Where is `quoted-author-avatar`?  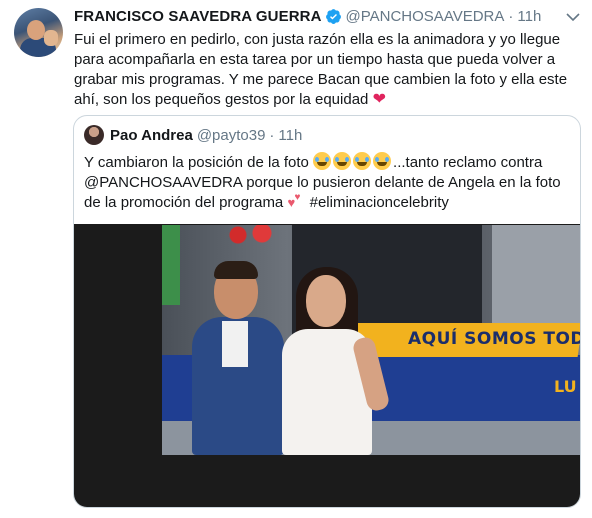
quoted-author-avatar is located at coordinates (94, 135).